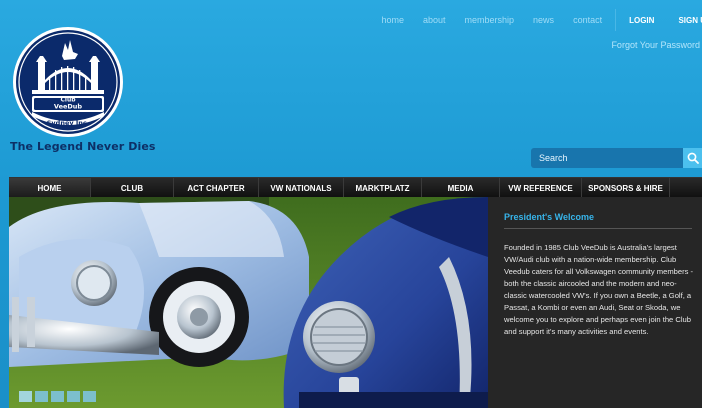 The height and width of the screenshot is (408, 702). Describe the element at coordinates (686, 188) in the screenshot. I see `main-nav-end` at that location.